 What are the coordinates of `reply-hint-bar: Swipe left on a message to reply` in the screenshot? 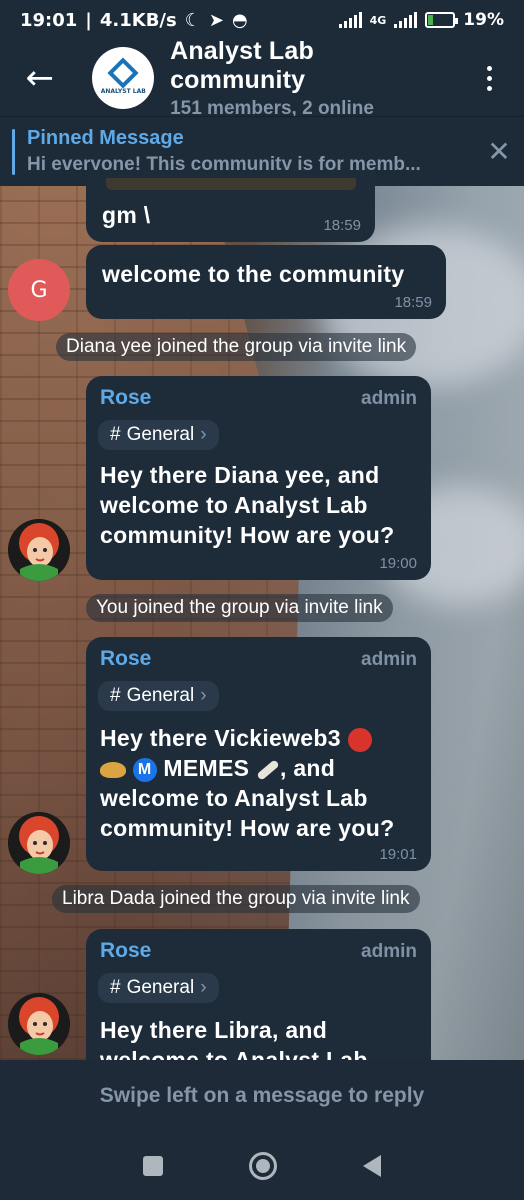 It's located at (262, 1096).